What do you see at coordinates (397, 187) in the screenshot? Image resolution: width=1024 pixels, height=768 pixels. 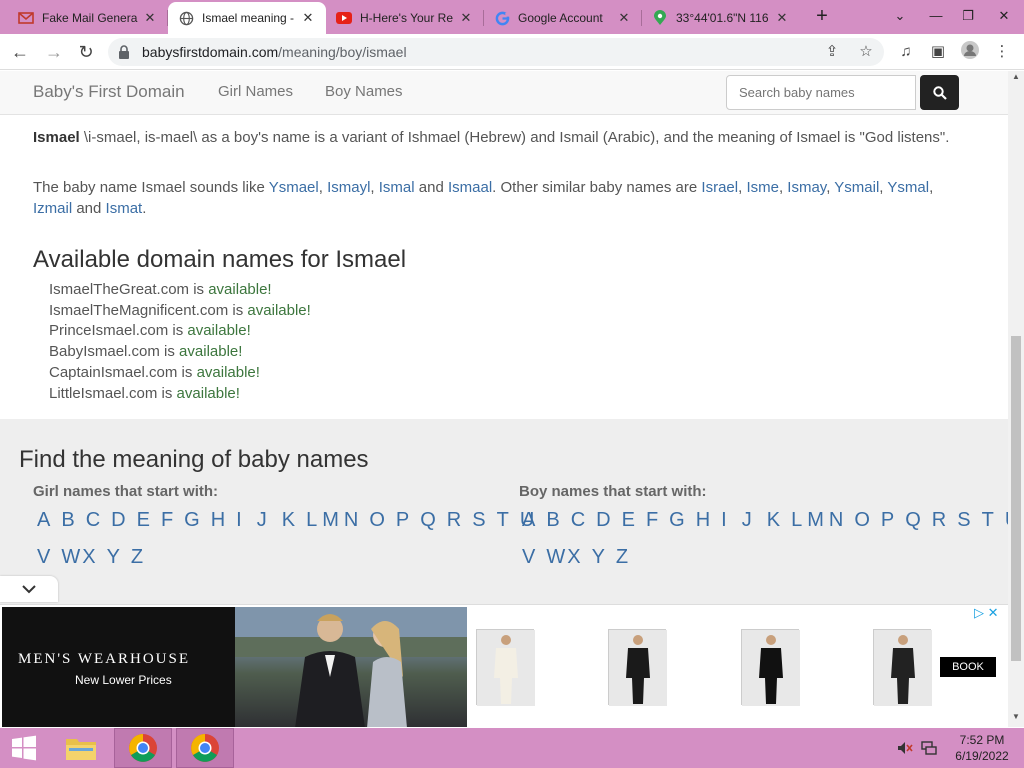 I see `name-link: Ismal` at bounding box center [397, 187].